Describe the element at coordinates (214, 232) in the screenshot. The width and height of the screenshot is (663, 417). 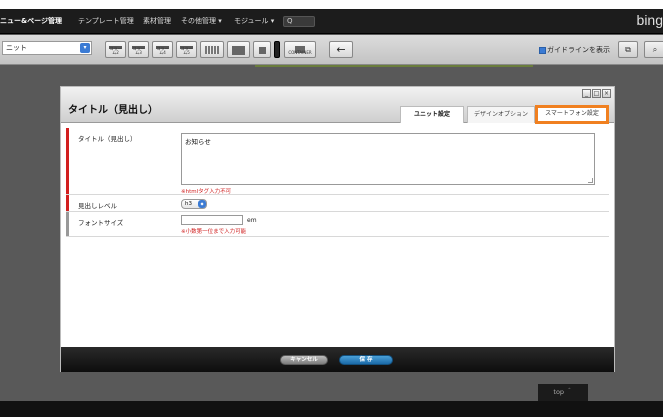
I see `font-size-note: ※小数第一位まで入力可能` at that location.